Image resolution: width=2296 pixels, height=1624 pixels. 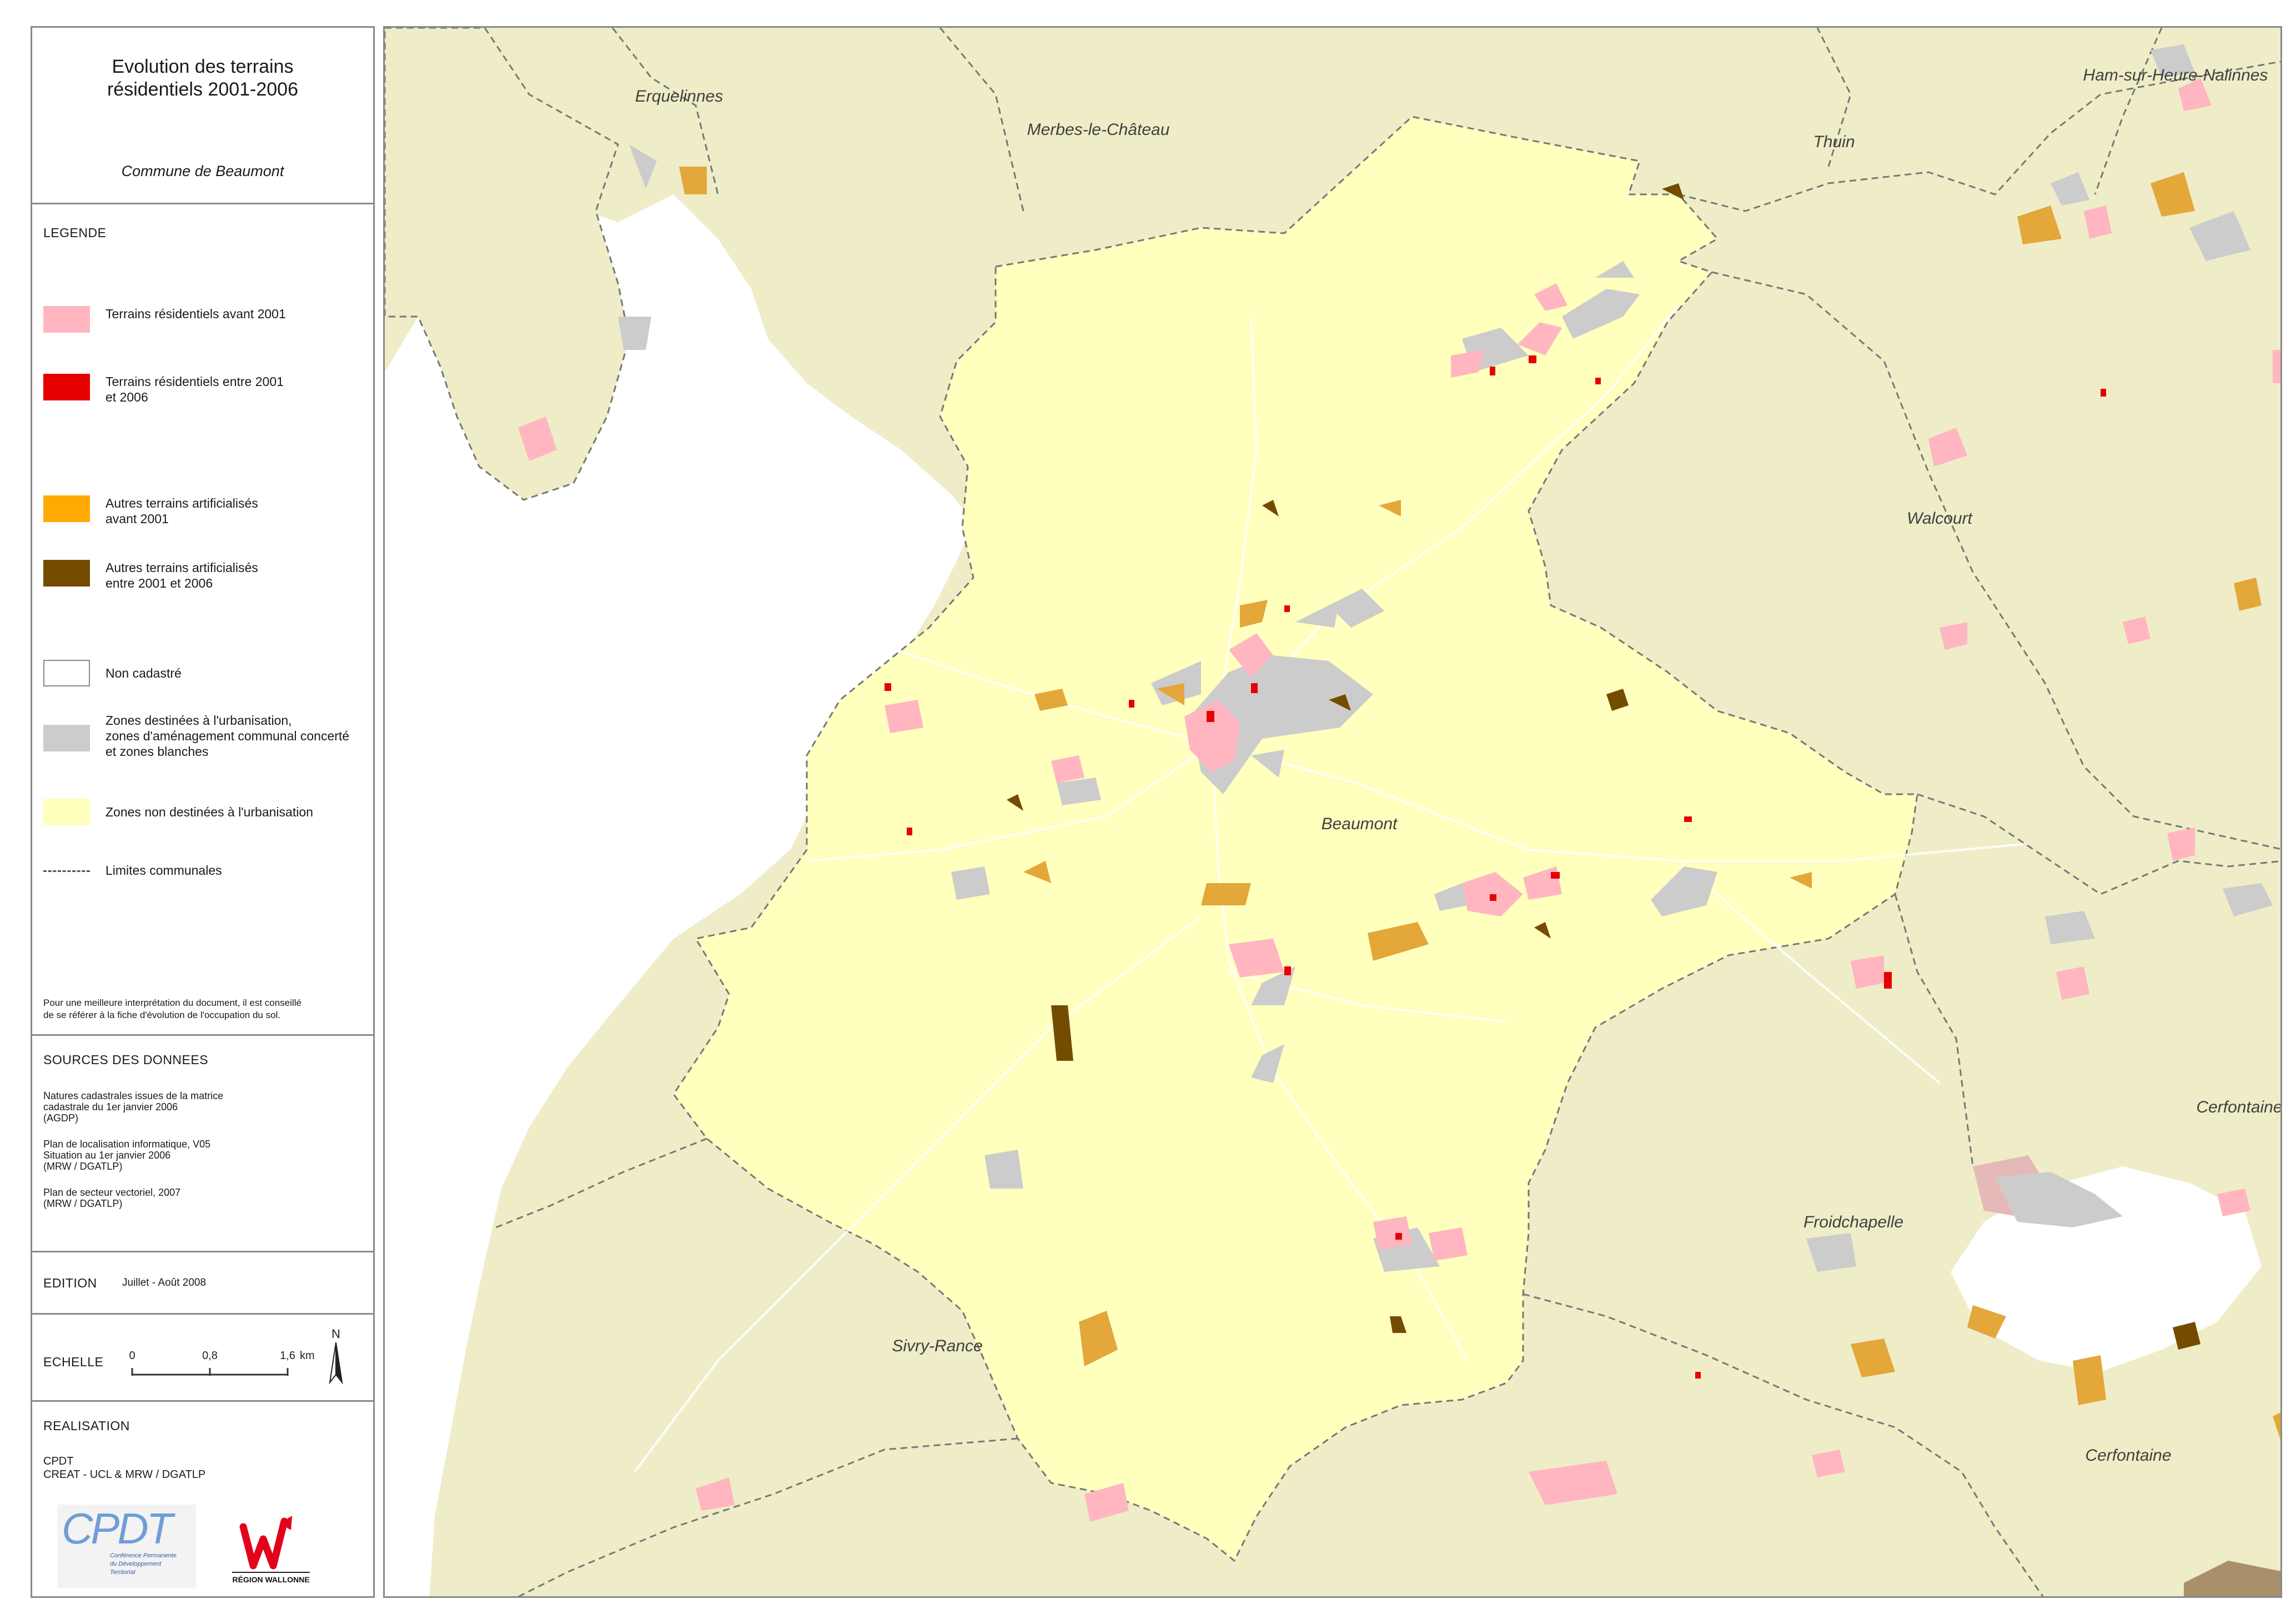 What do you see at coordinates (271, 1550) in the screenshot?
I see `region-wallonne-logo: RÉGION WALLONNE` at bounding box center [271, 1550].